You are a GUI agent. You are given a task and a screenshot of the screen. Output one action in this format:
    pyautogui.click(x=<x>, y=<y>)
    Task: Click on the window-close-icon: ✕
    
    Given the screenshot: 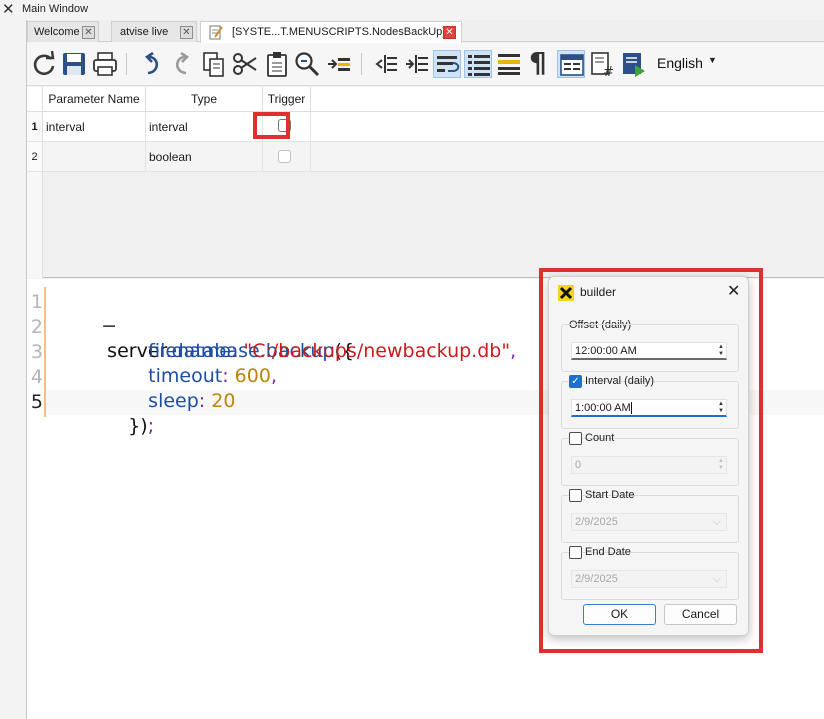 What is the action you would take?
    pyautogui.click(x=8, y=10)
    